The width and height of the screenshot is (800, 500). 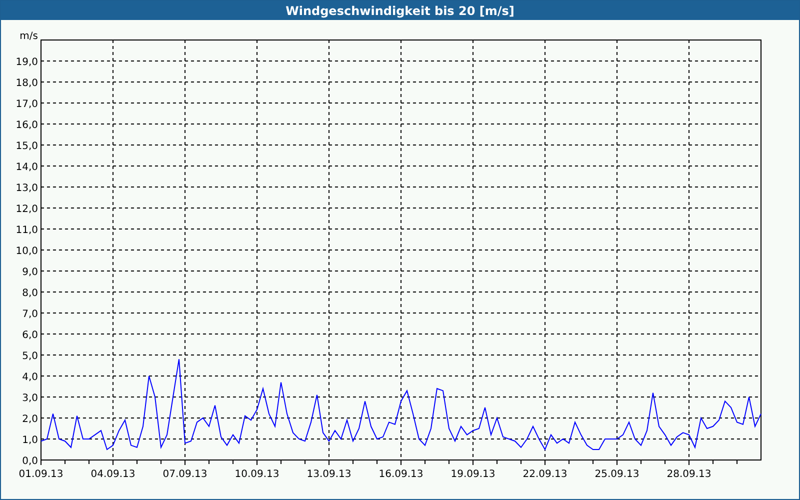 I want to click on x-axis-label: 04.09.13, so click(x=113, y=474).